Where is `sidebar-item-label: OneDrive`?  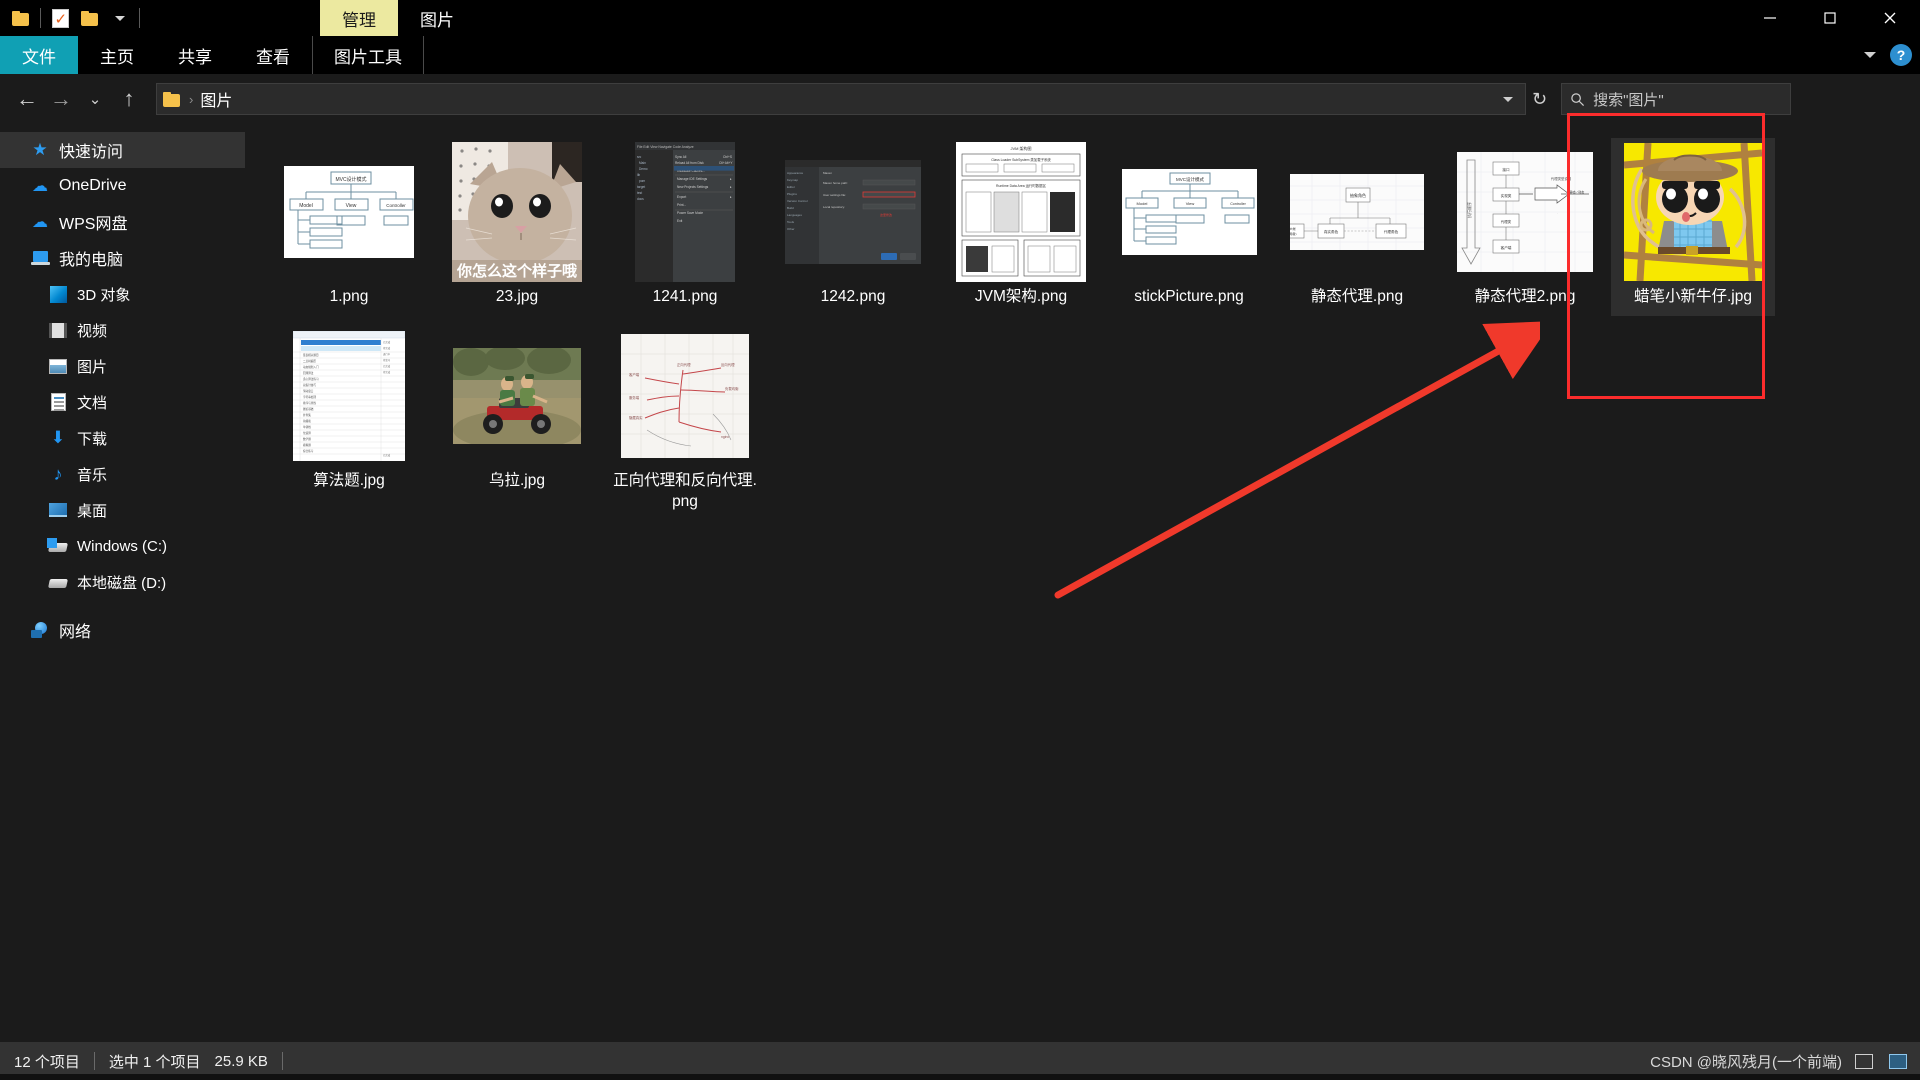 sidebar-item-label: OneDrive is located at coordinates (93, 185).